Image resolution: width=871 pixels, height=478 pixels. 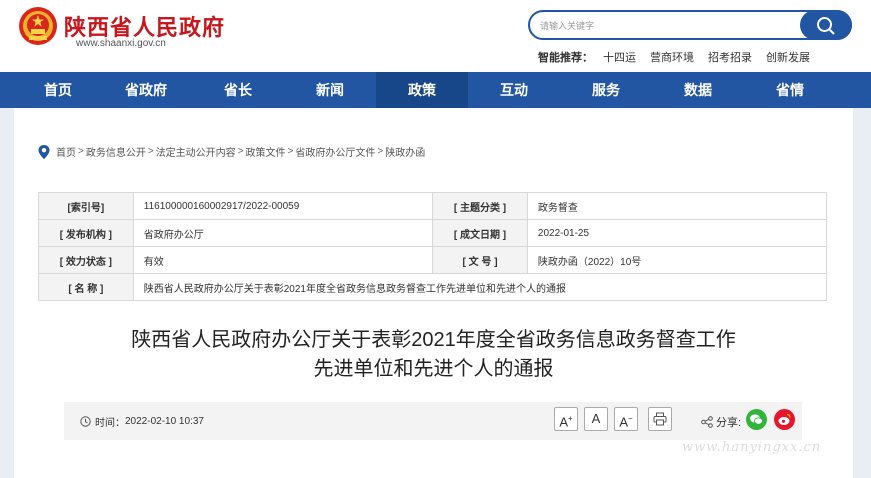 What do you see at coordinates (665, 26) in the screenshot?
I see `search-input` at bounding box center [665, 26].